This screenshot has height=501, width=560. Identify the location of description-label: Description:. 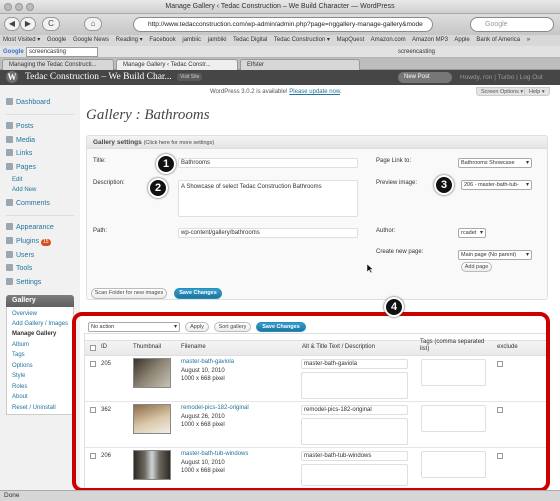
(109, 183).